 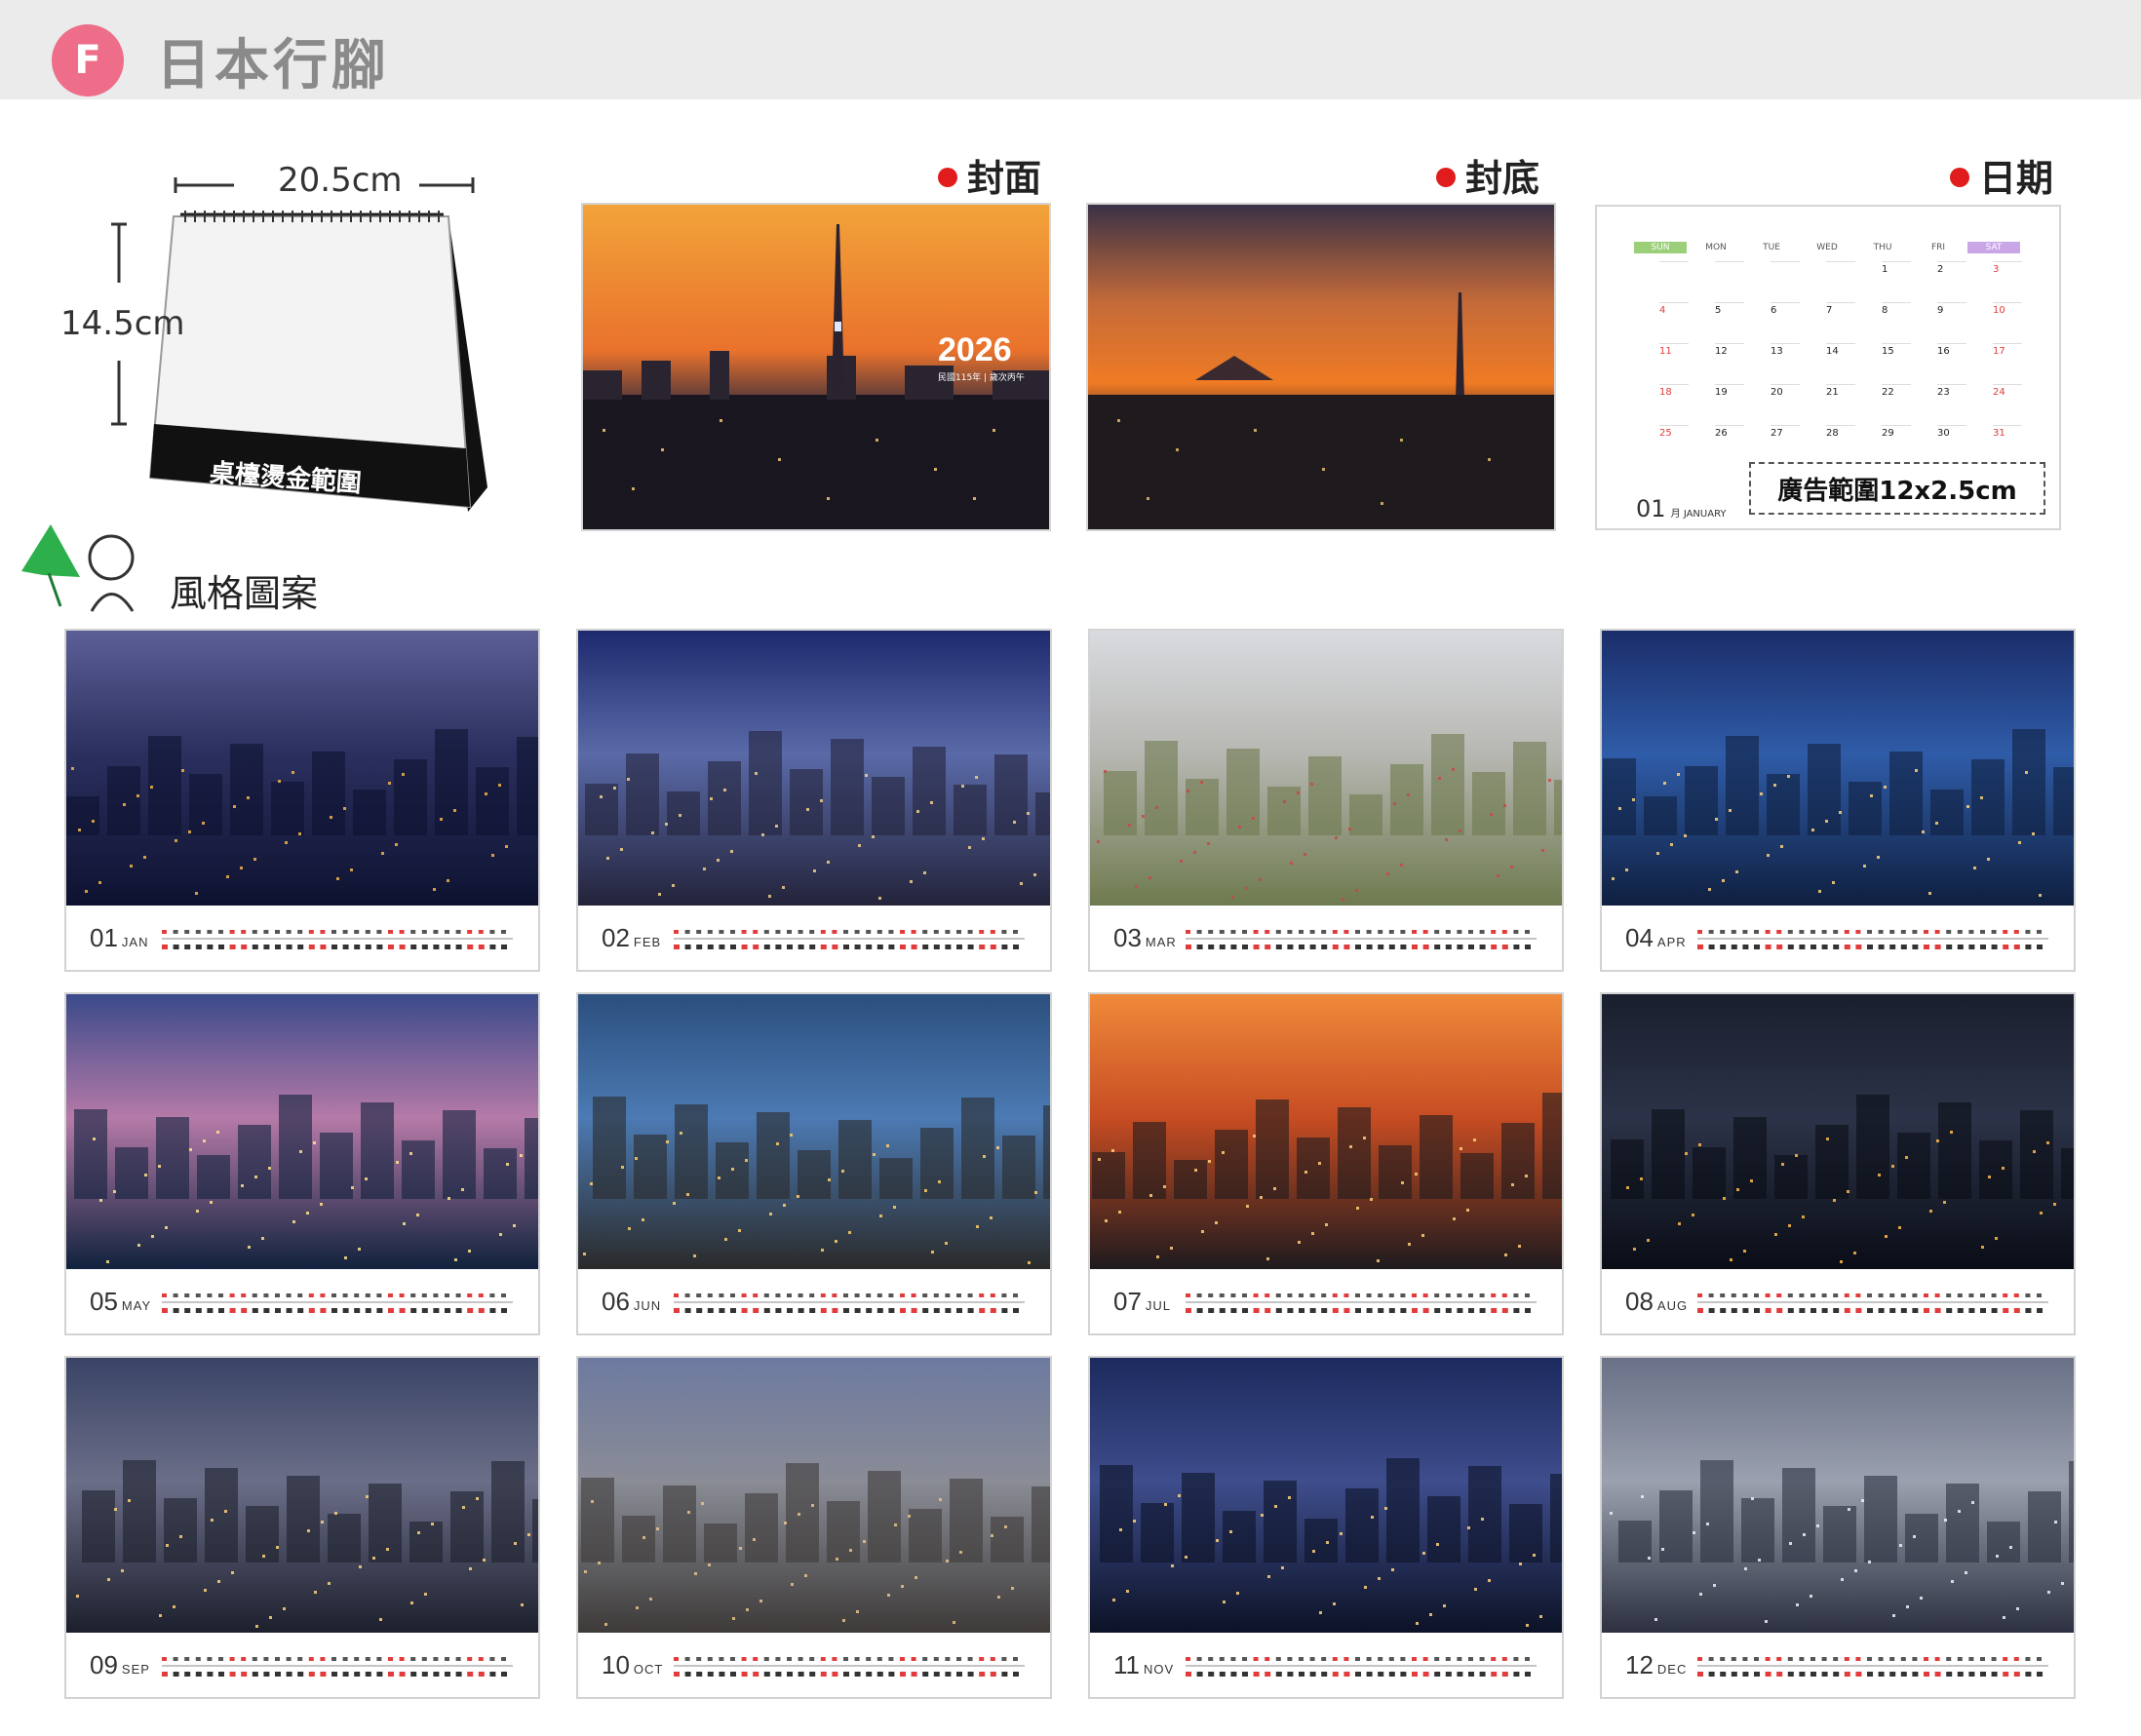 I want to click on calendar-day: 23, so click(x=1951, y=405).